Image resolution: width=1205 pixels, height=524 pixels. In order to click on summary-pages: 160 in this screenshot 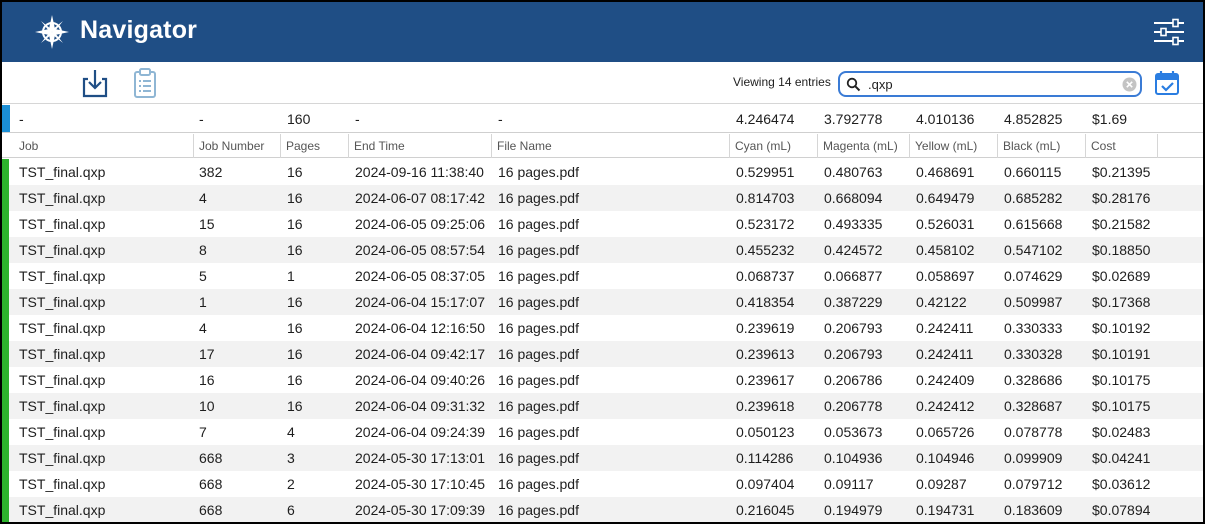, I will do `click(299, 119)`.